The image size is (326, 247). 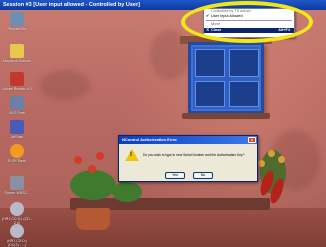 I want to click on adobe-reader-icon, so click(x=17, y=79).